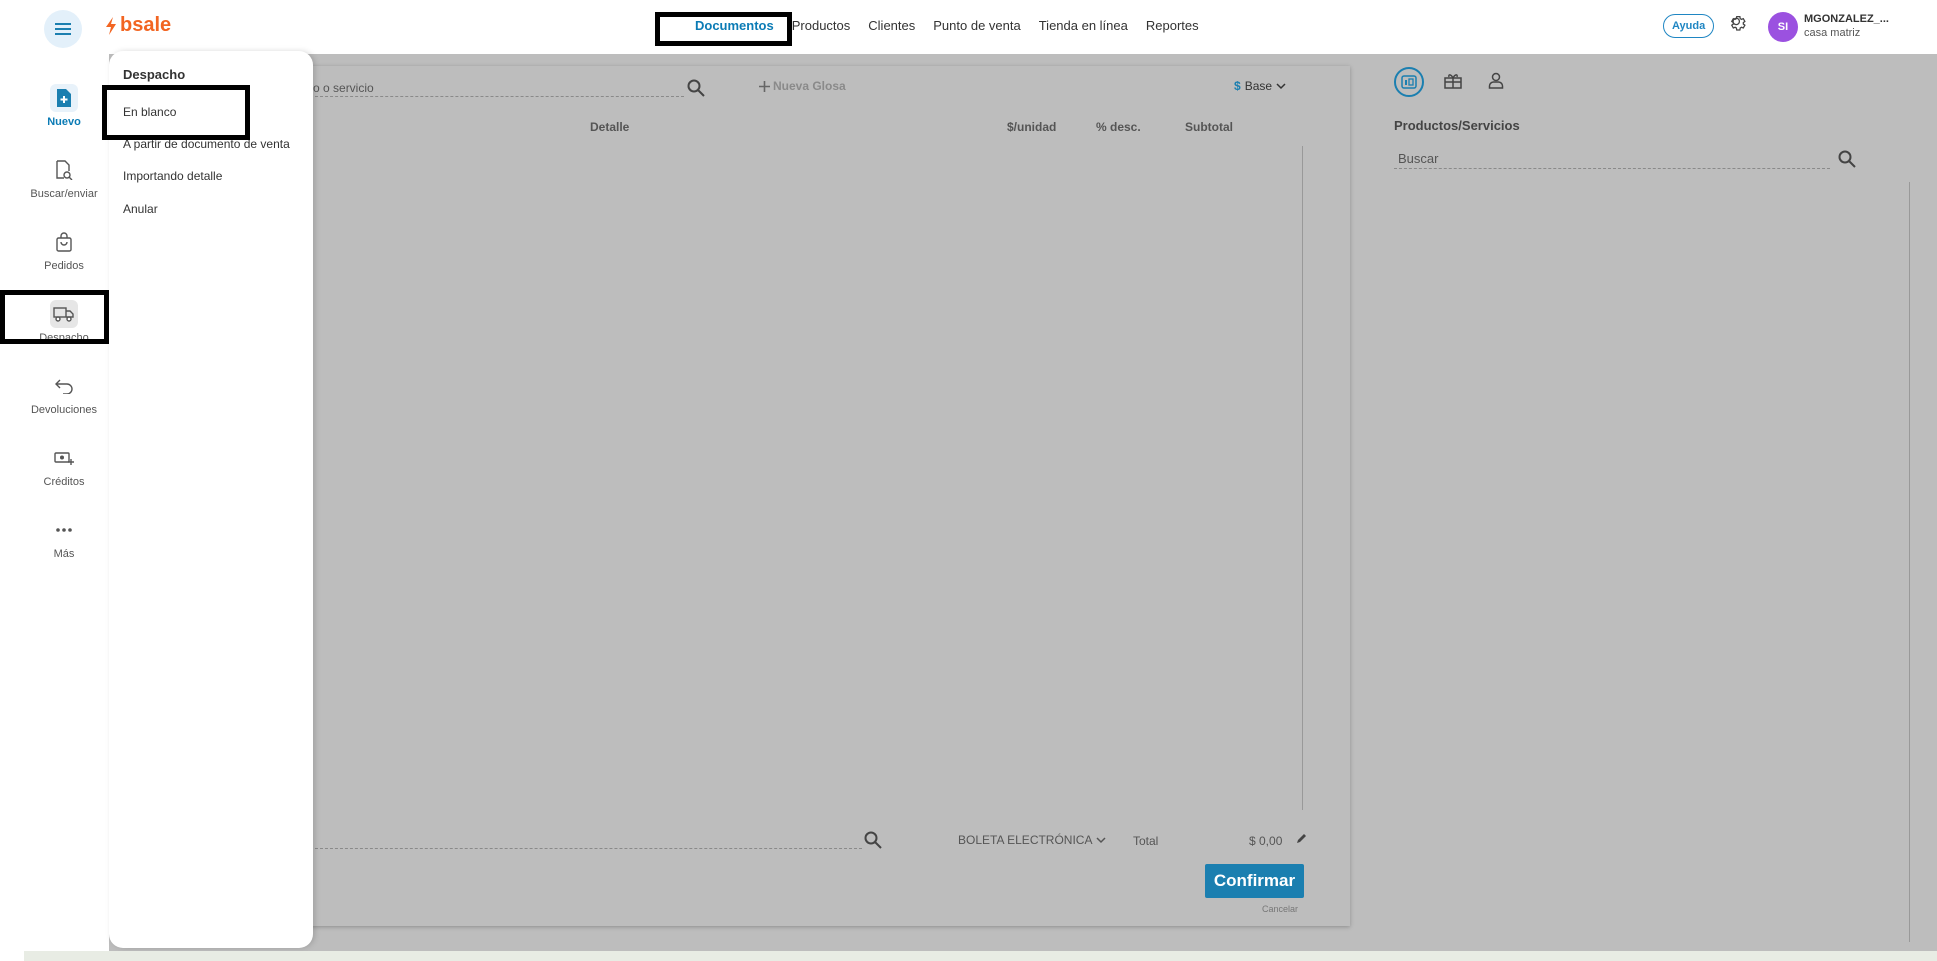 The width and height of the screenshot is (1937, 961). Describe the element at coordinates (1254, 881) in the screenshot. I see `confirm-button: Confirmar` at that location.